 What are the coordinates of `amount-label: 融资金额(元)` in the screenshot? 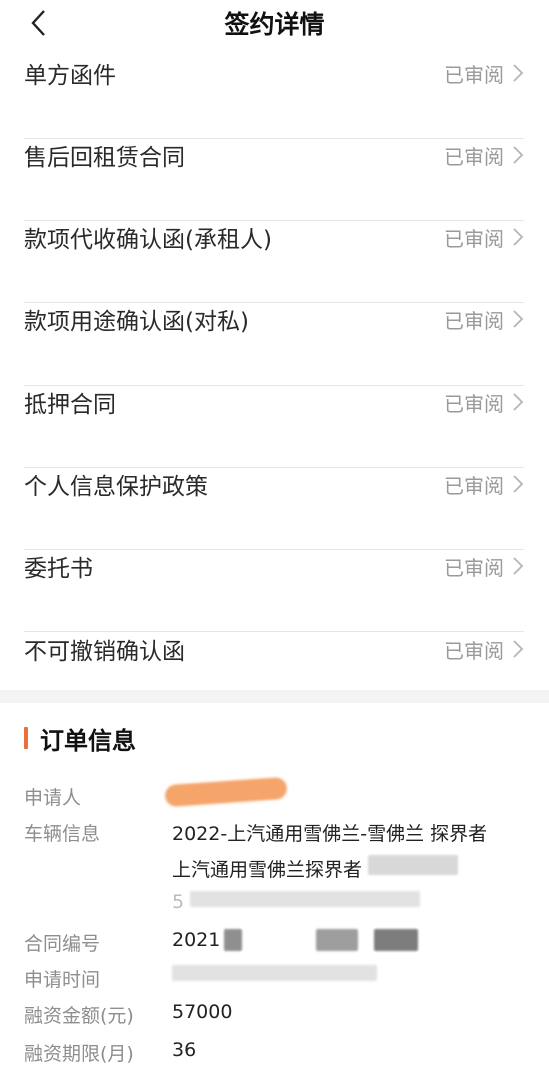 It's located at (79, 1016).